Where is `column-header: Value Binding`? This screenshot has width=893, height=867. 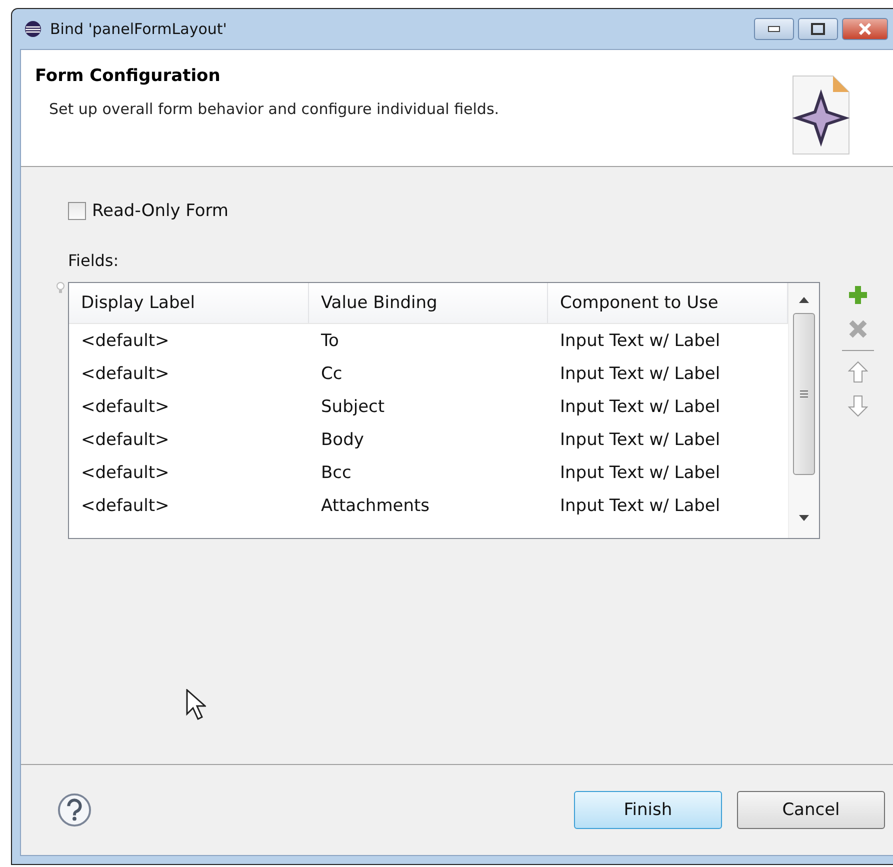 column-header: Value Binding is located at coordinates (428, 303).